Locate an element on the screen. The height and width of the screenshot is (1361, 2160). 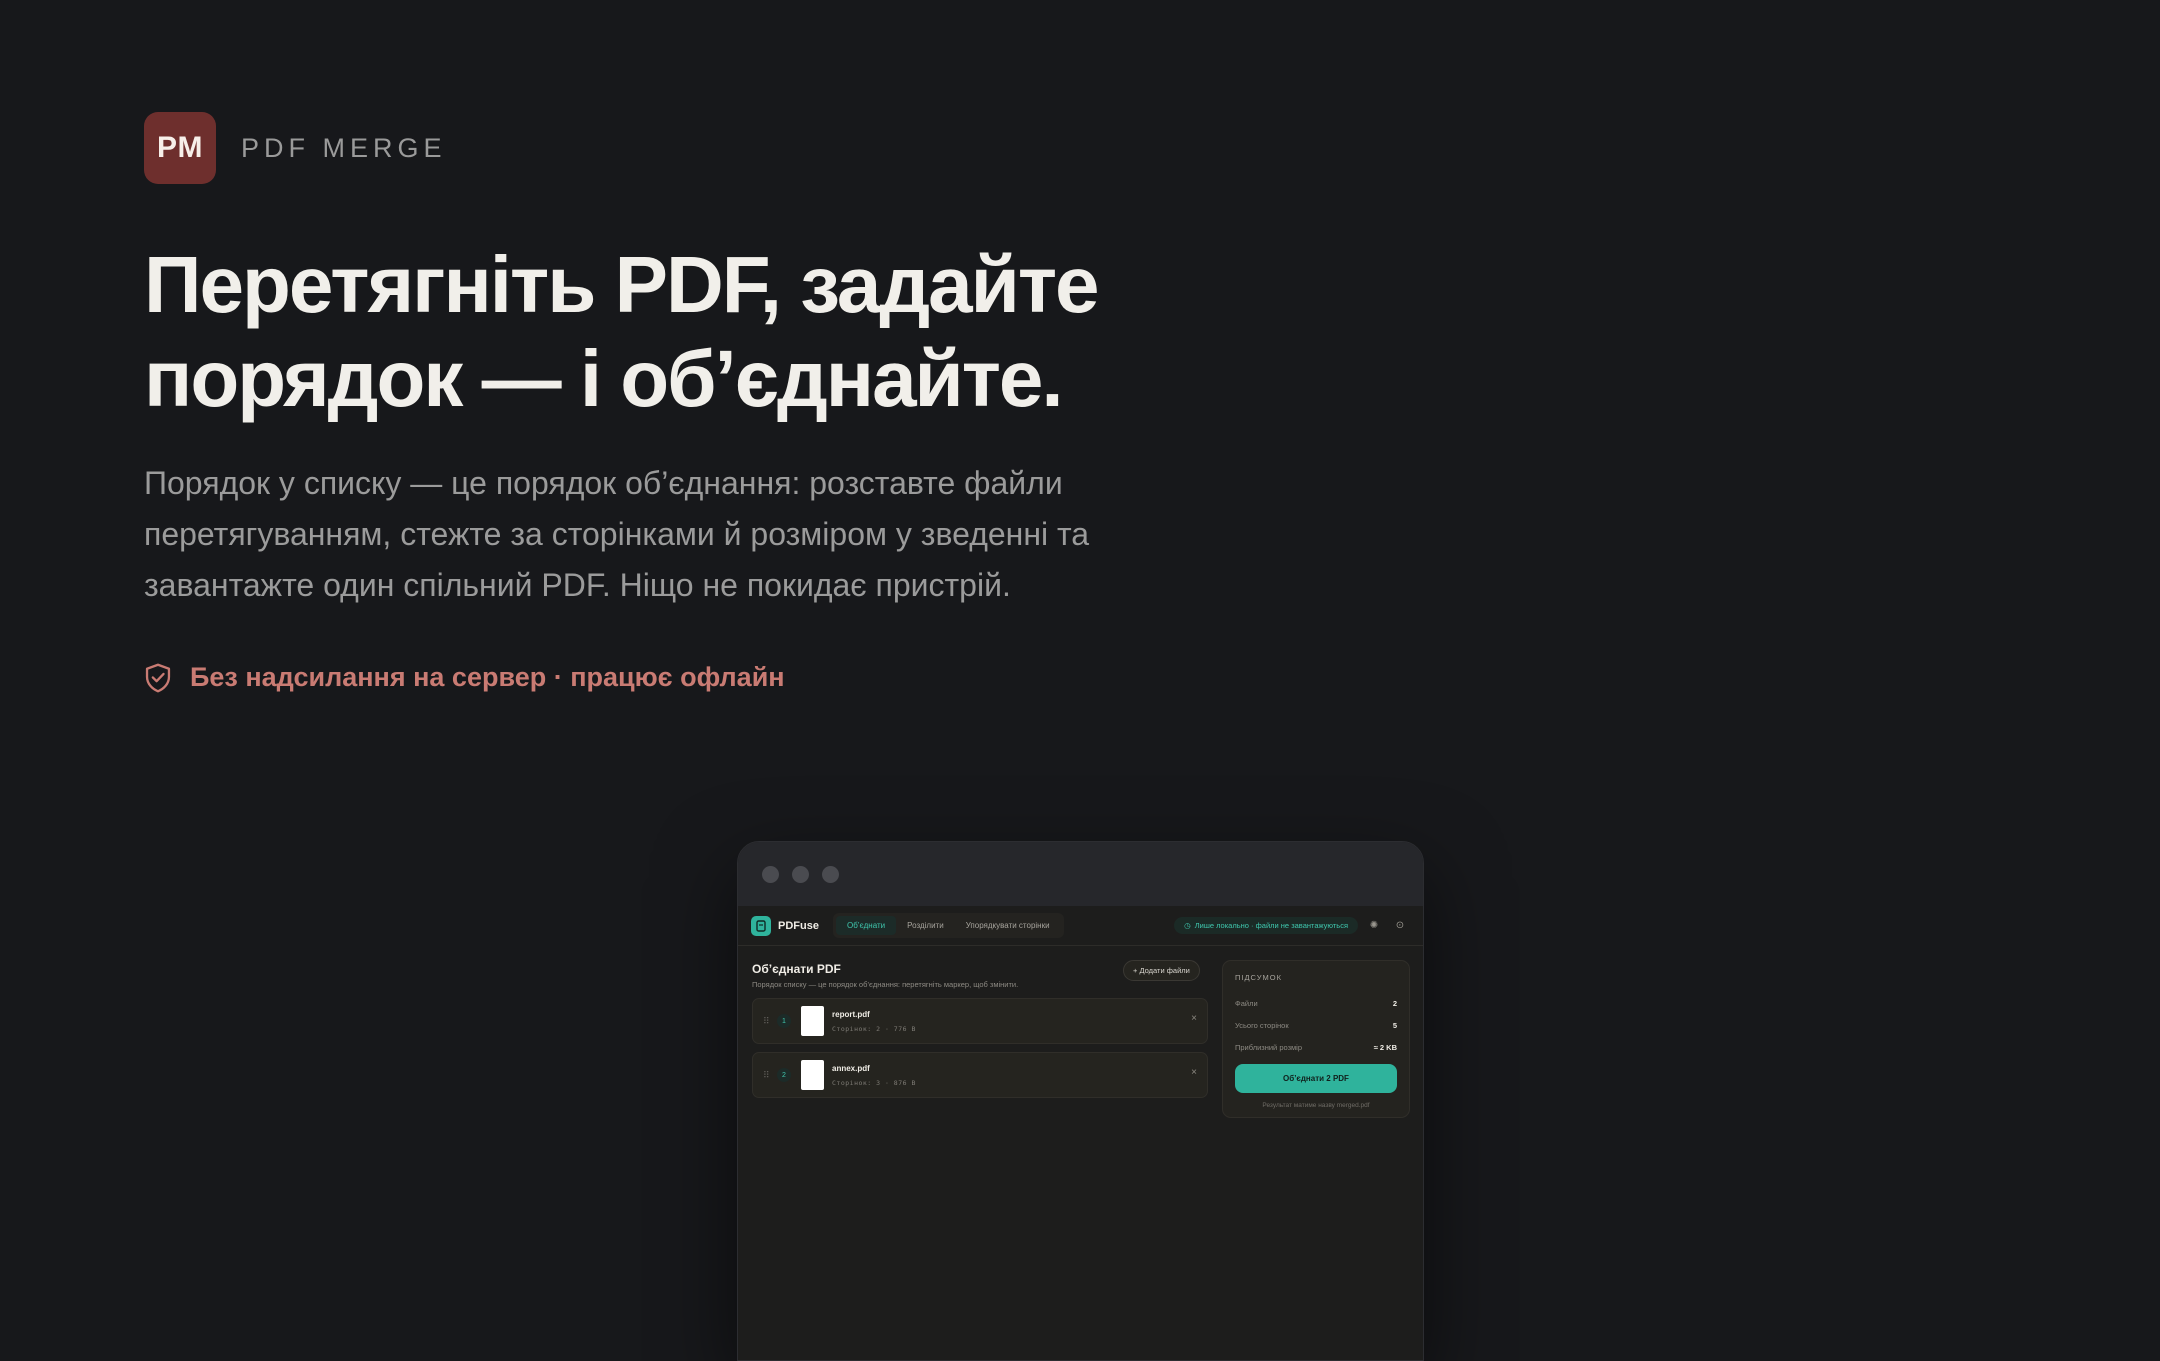
brand: PM PDF MERGE is located at coordinates (295, 148).